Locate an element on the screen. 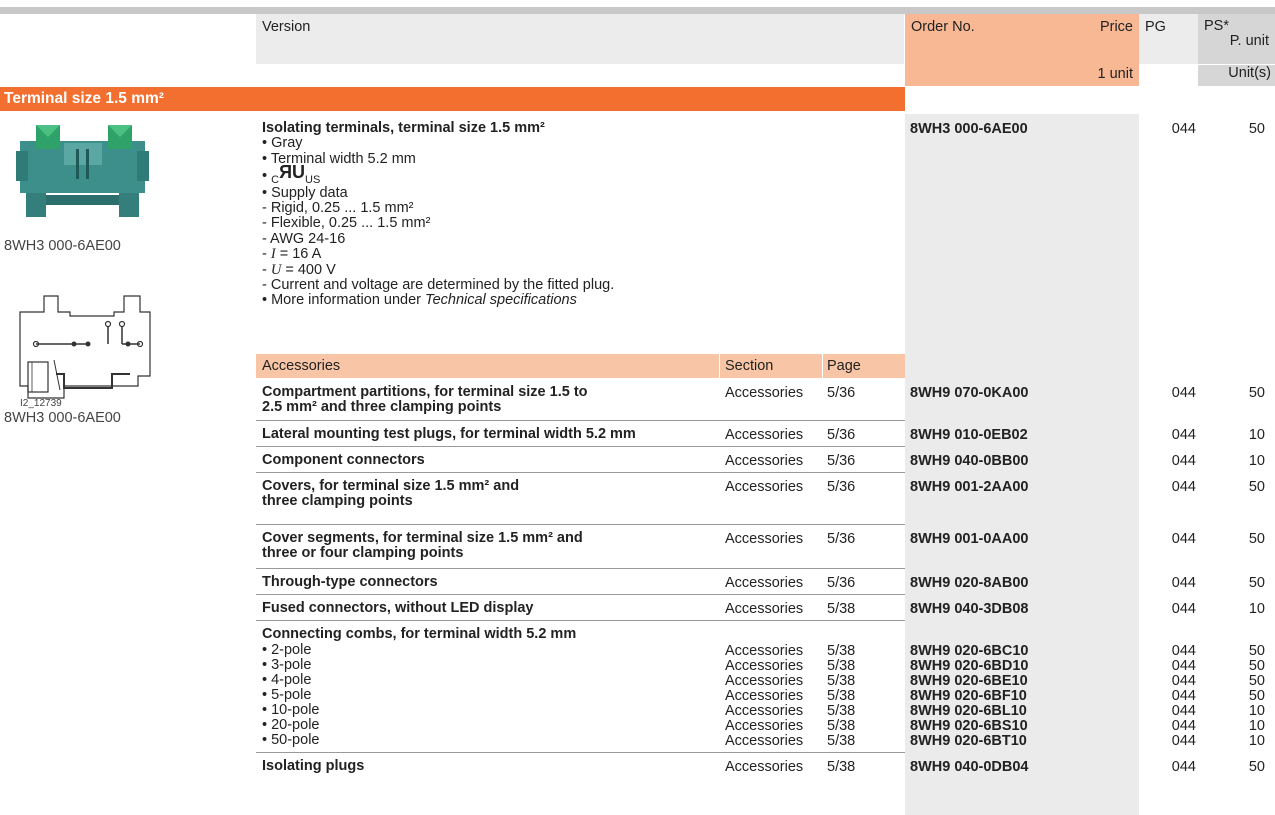  spec-rigid: - Rigid, 0.25 ... 1.5 mm² is located at coordinates (338, 208).